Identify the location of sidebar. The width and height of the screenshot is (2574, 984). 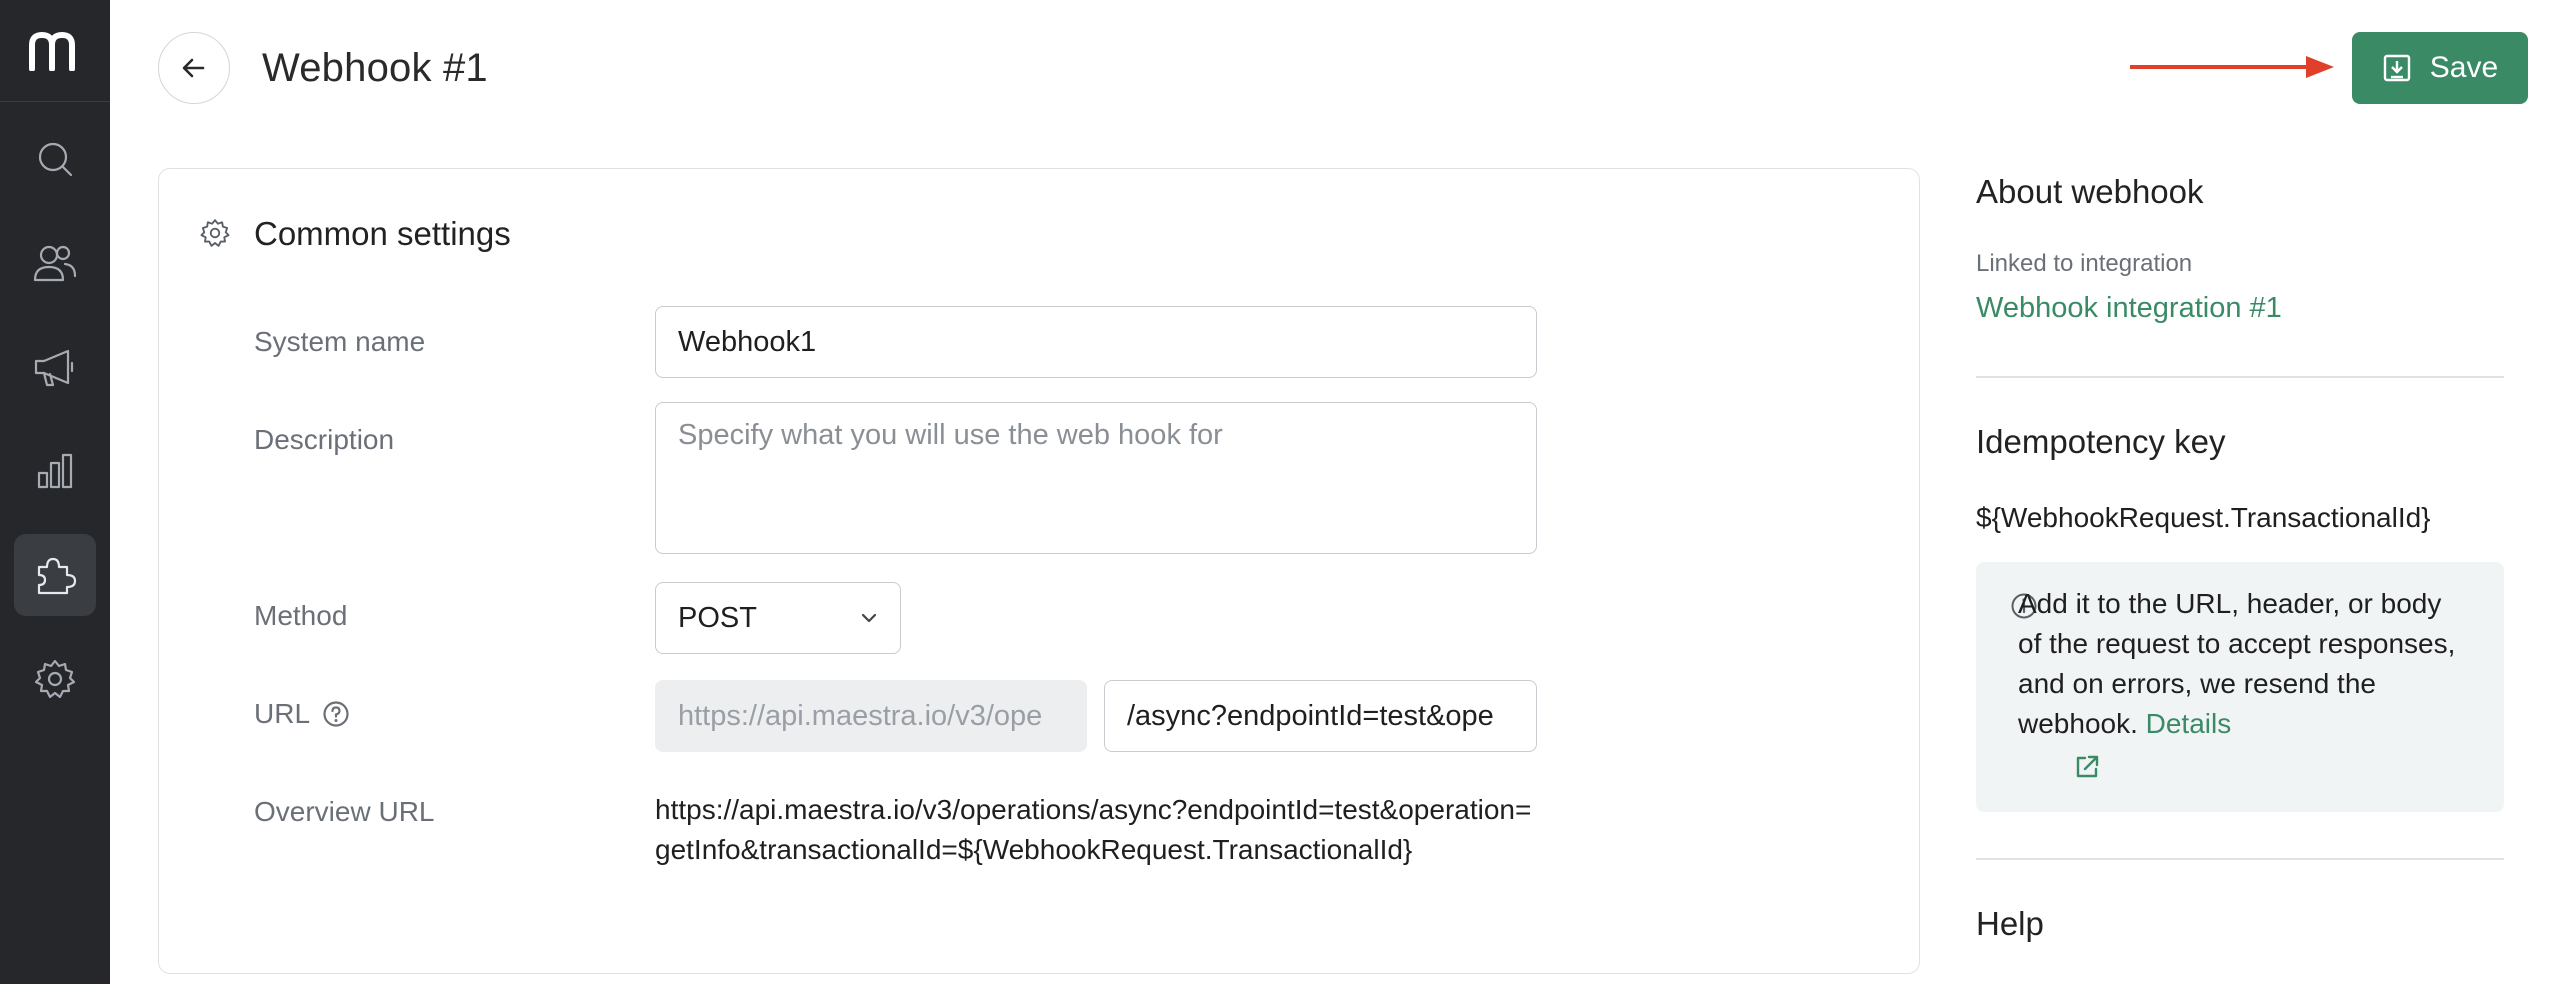
(55, 492).